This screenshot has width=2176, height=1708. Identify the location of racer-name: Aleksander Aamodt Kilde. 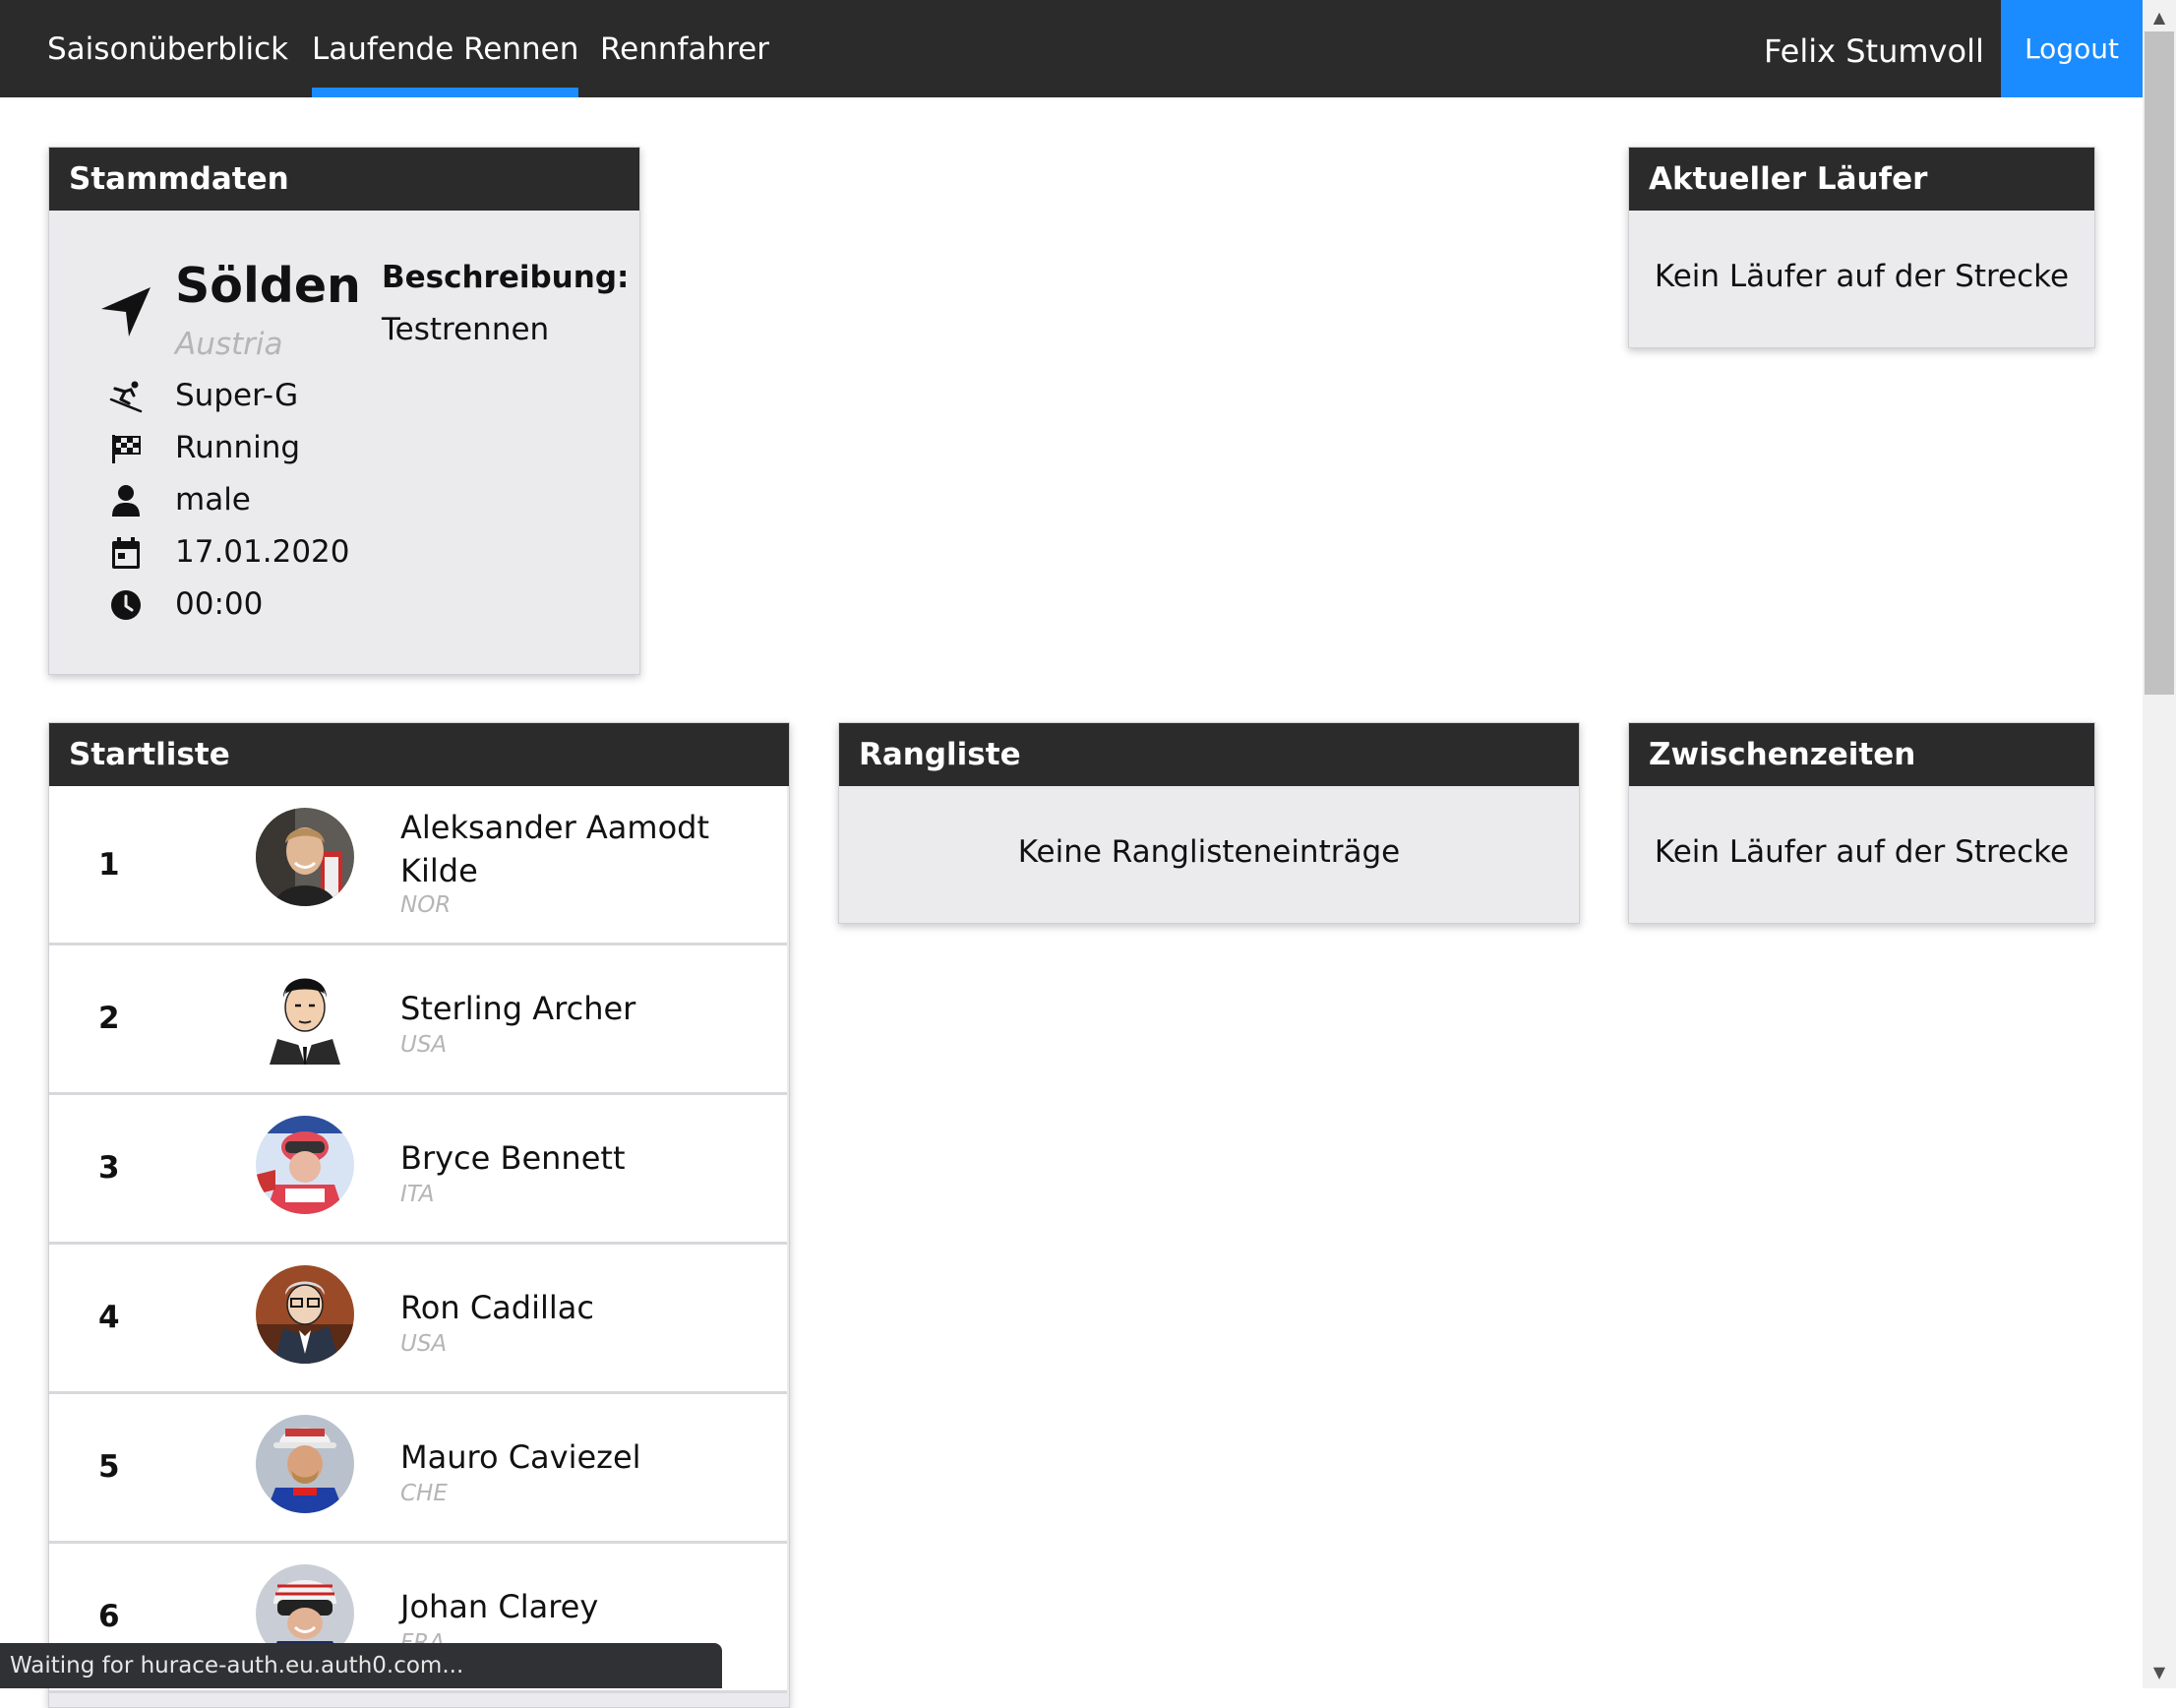
(554, 849).